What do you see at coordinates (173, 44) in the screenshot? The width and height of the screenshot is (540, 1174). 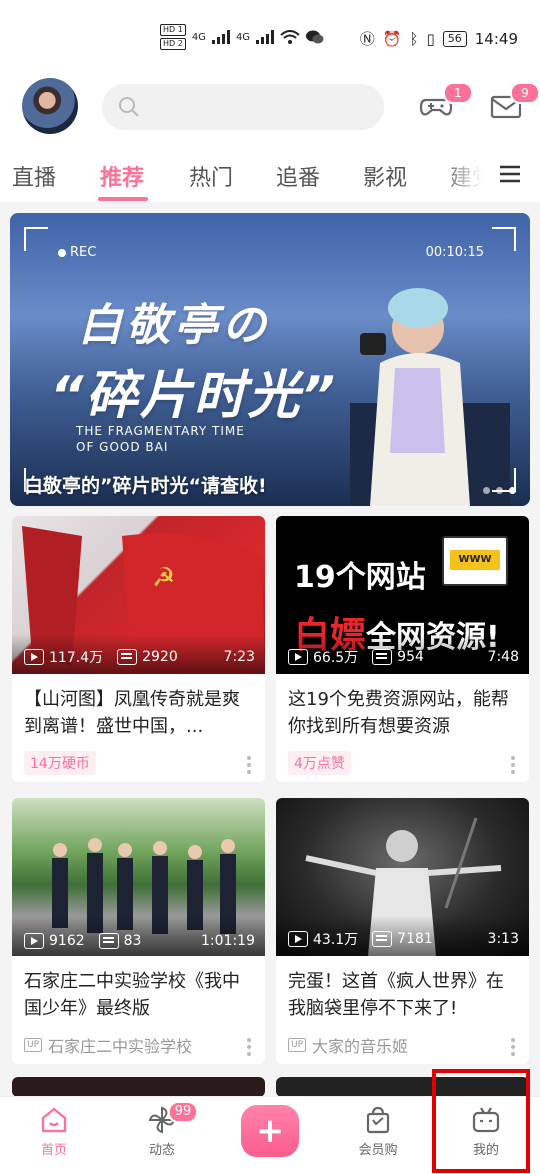 I see `hd2-indicator: HD 2` at bounding box center [173, 44].